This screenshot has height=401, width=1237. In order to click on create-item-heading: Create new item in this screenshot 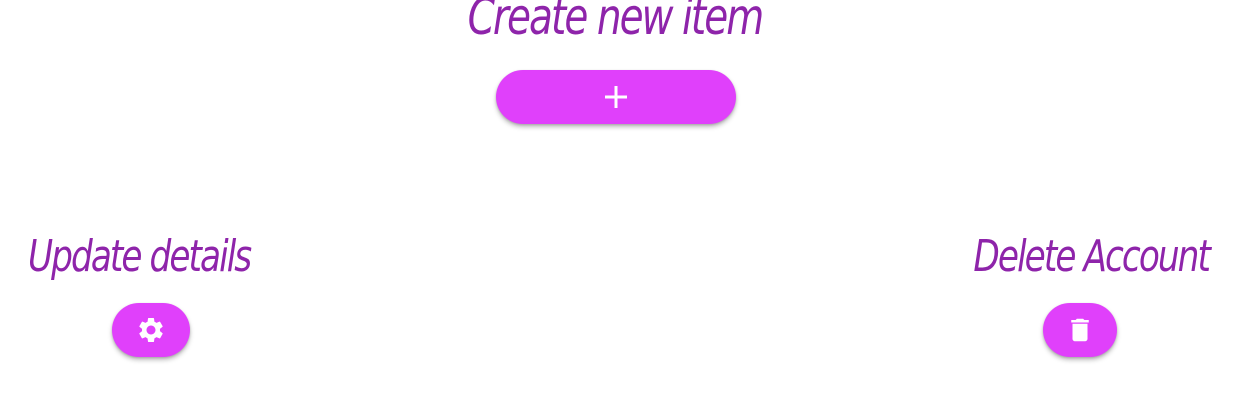, I will do `click(616, 23)`.